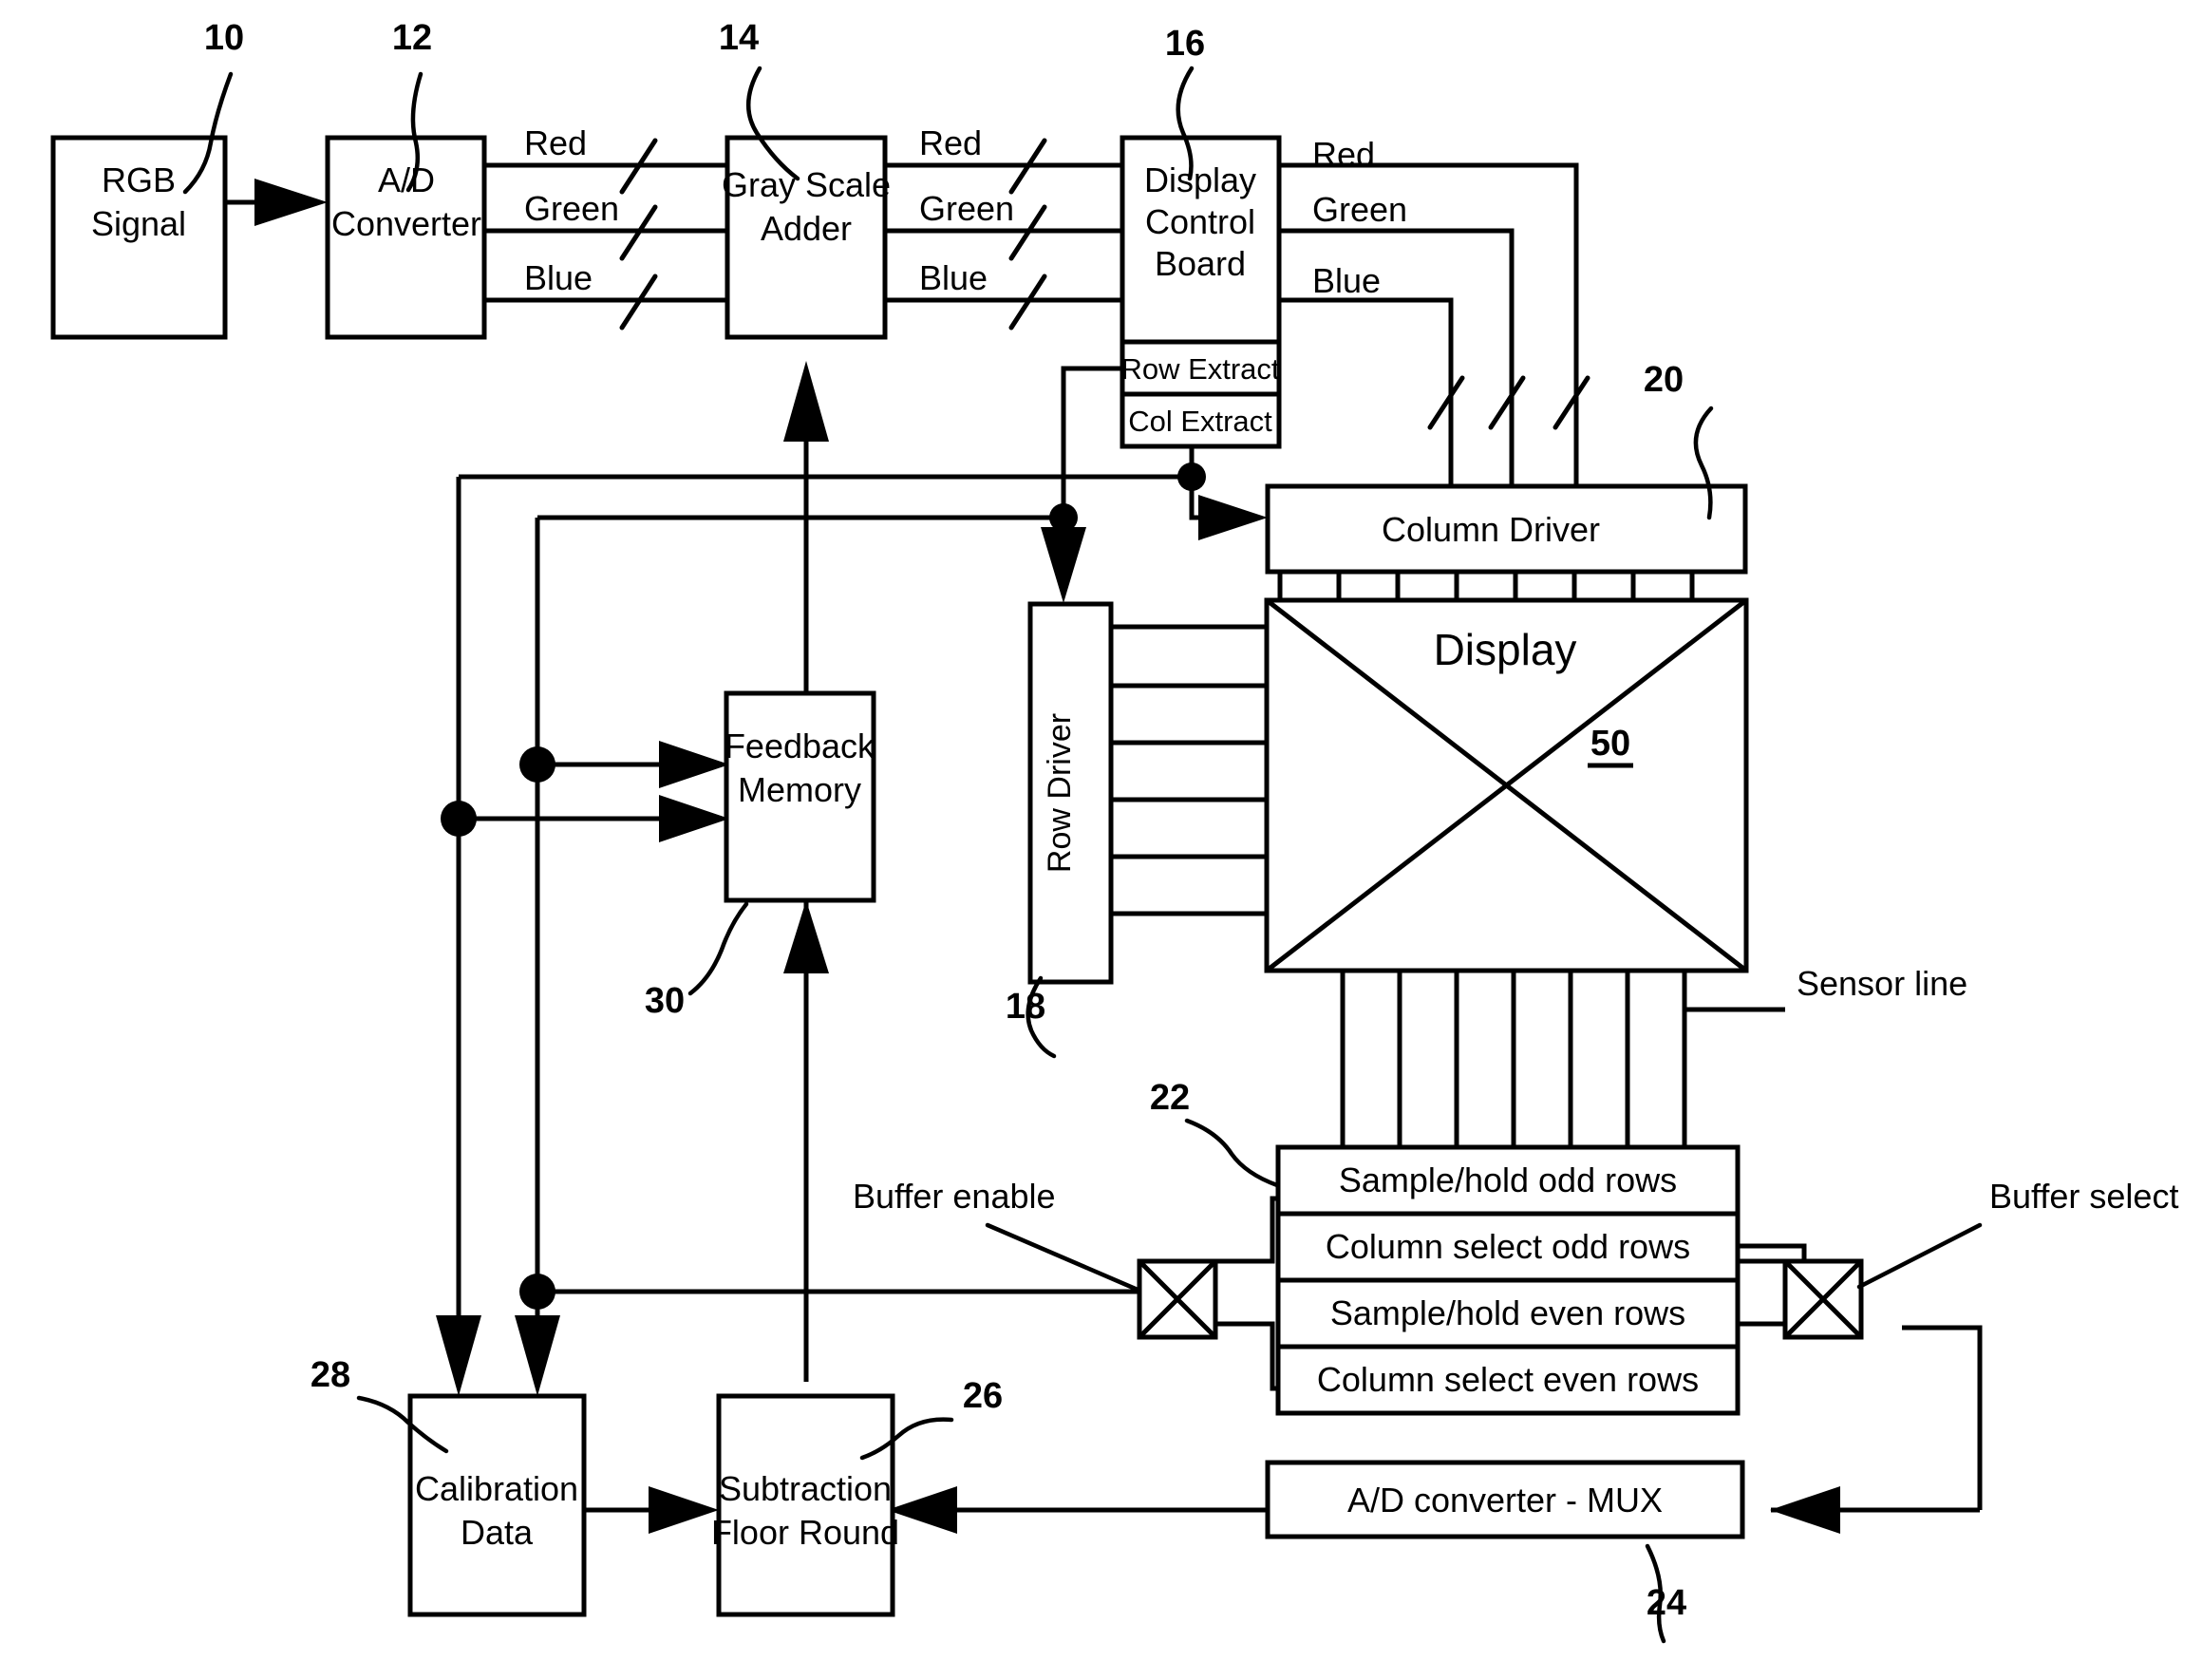 Image resolution: width=2202 pixels, height=1680 pixels. Describe the element at coordinates (1446, 402) in the screenshot. I see `bus-slash-dcb-blue` at that location.